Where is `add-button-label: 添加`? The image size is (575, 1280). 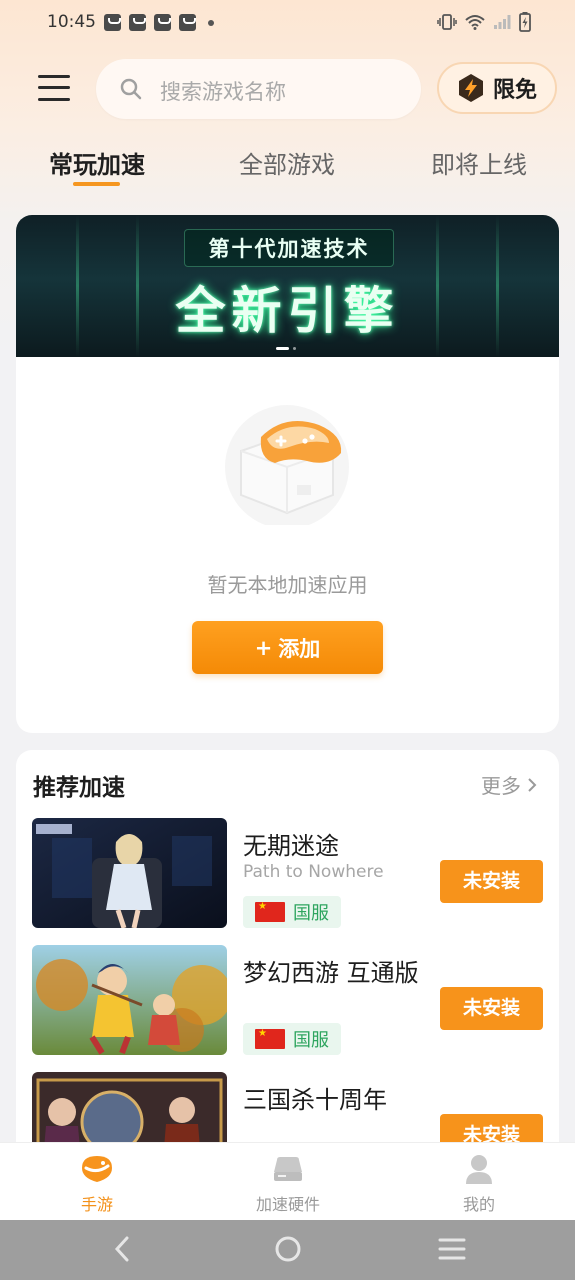 add-button-label: 添加 is located at coordinates (299, 648).